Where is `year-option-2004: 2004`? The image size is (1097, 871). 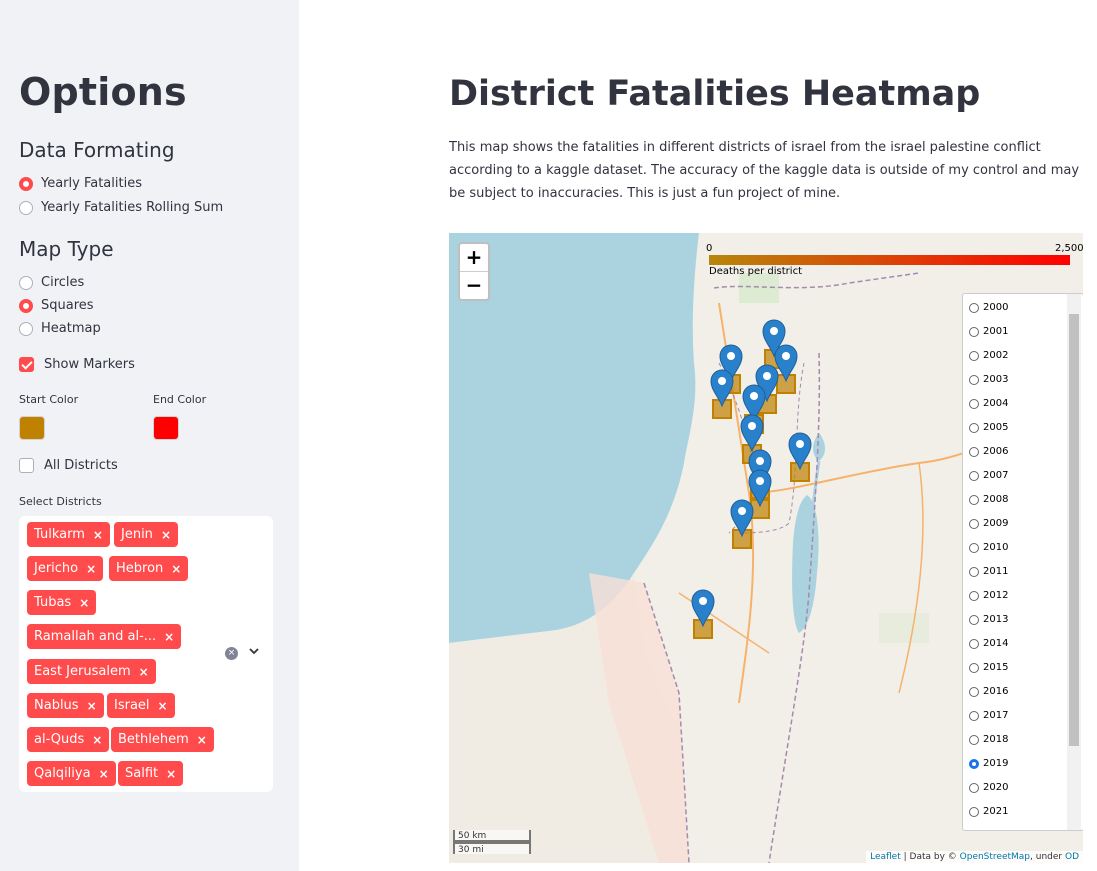
year-option-2004: 2004 is located at coordinates (988, 403).